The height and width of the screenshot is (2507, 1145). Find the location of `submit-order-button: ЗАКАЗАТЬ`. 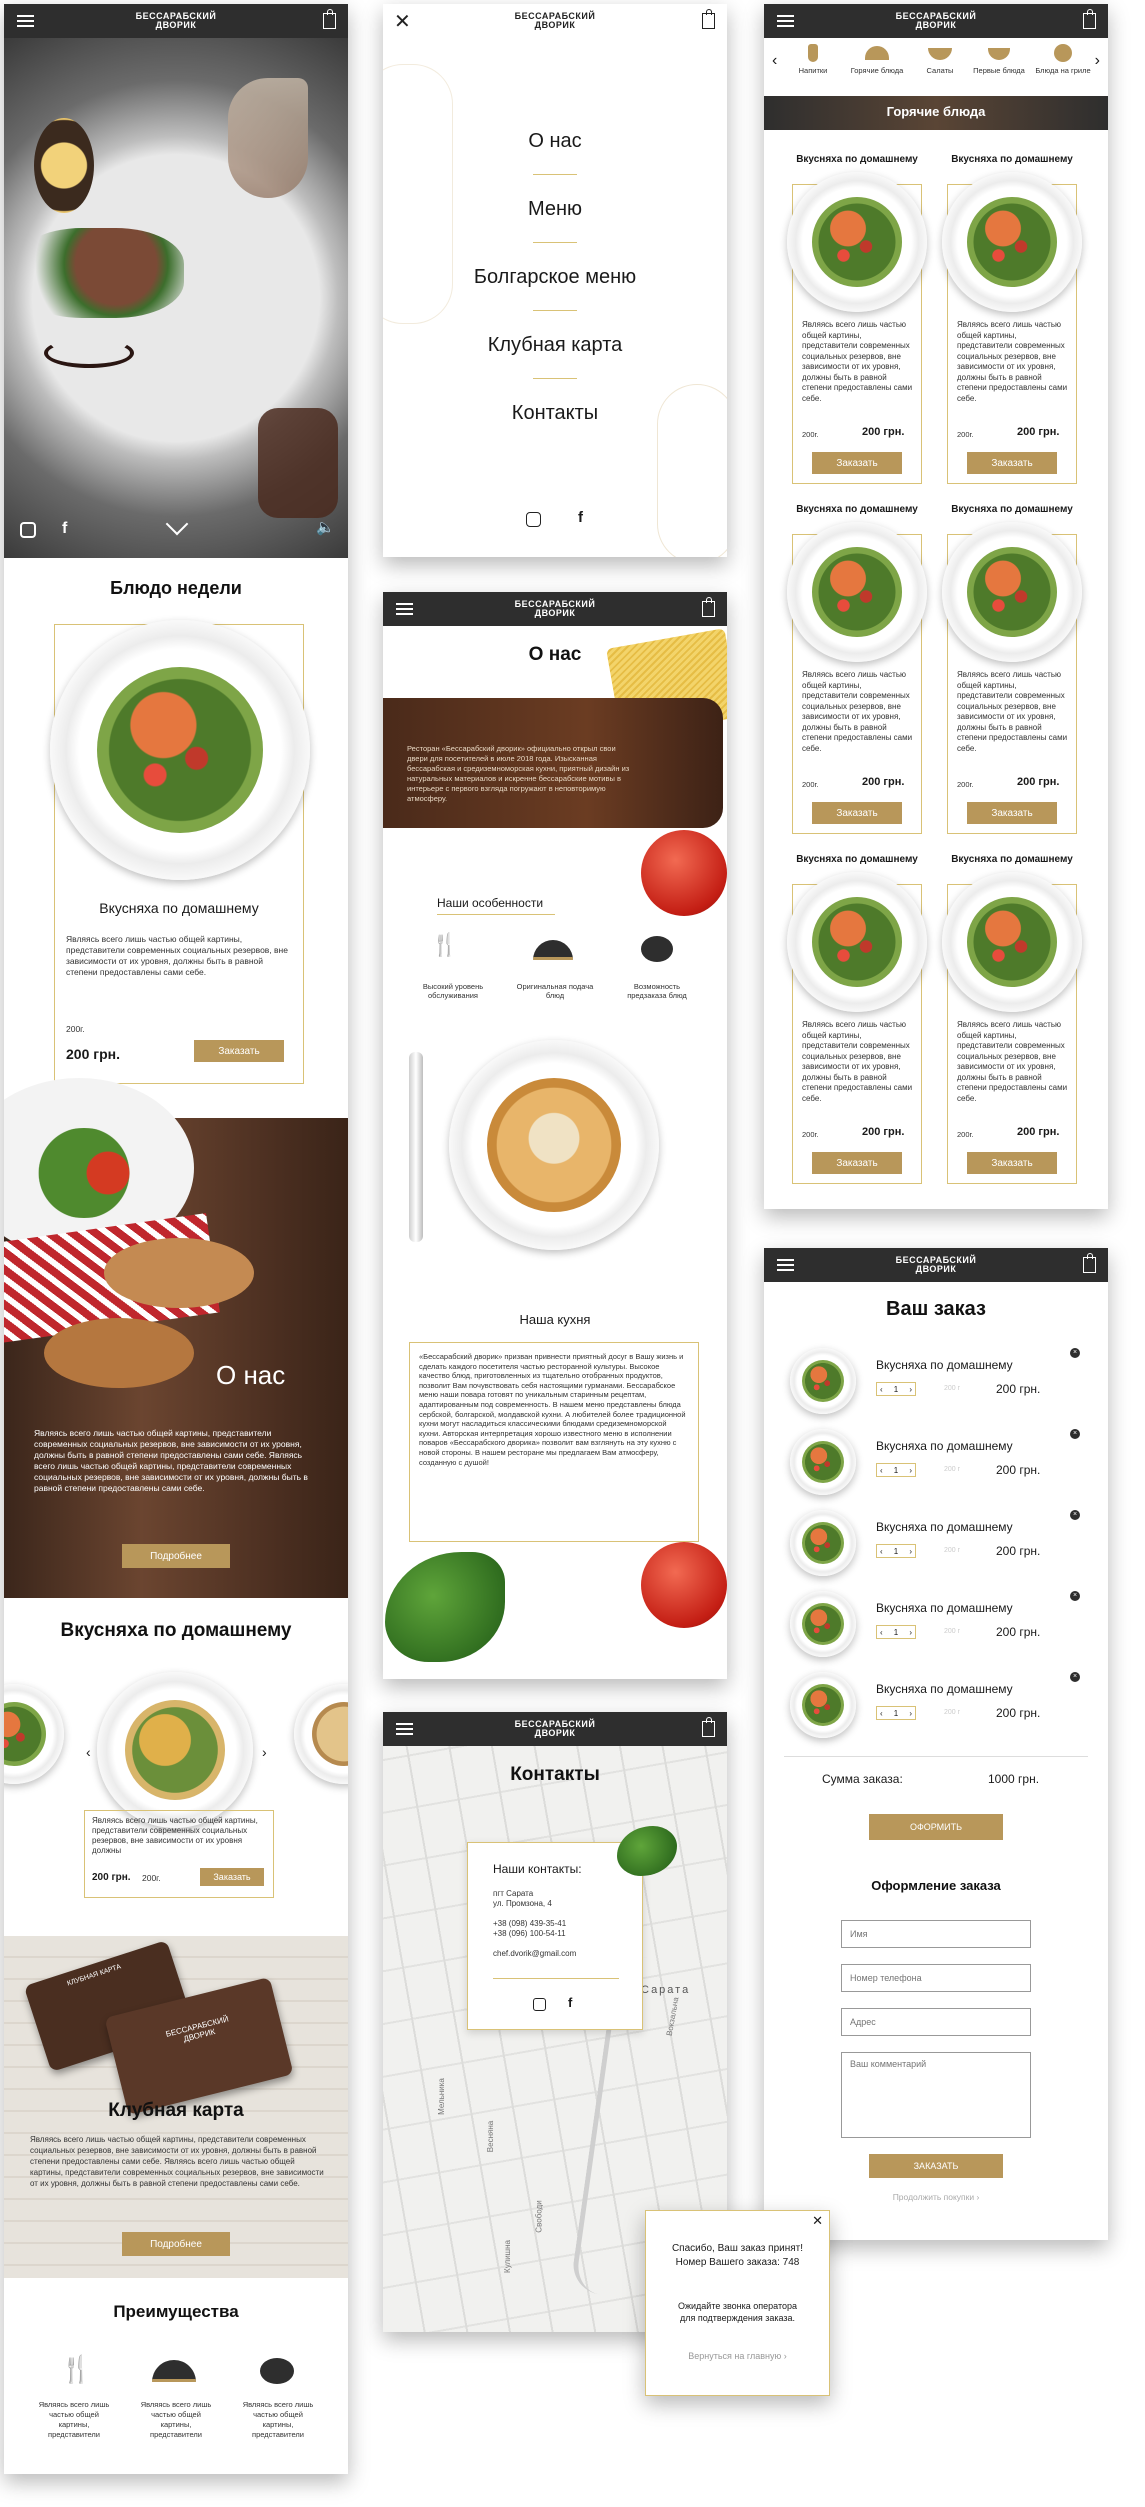

submit-order-button: ЗАКАЗАТЬ is located at coordinates (936, 2166).